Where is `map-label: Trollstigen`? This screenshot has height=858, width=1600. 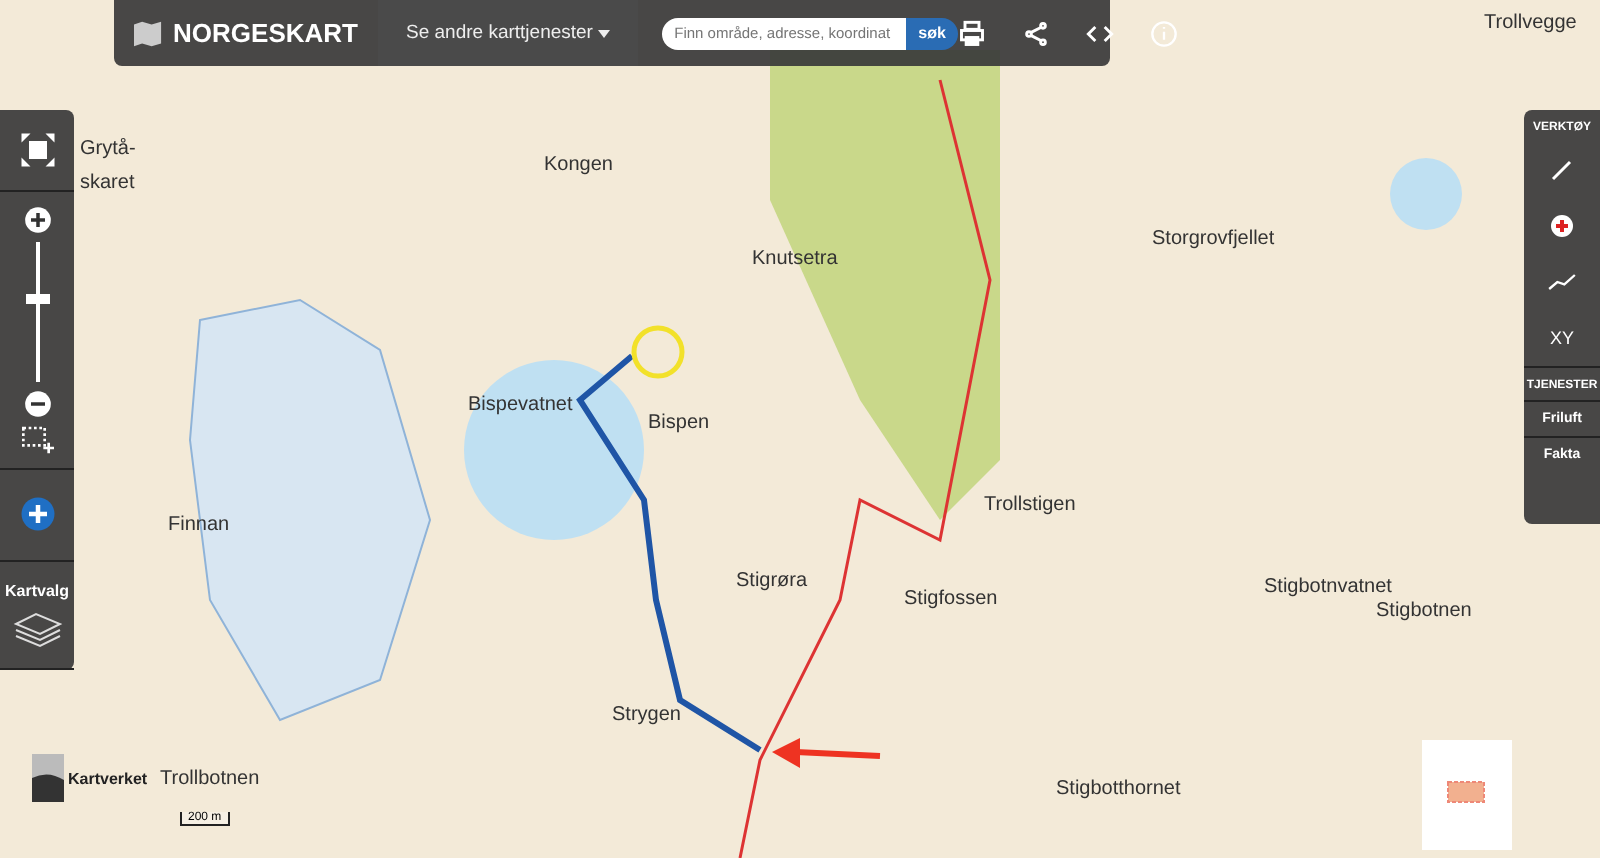
map-label: Trollstigen is located at coordinates (1030, 505).